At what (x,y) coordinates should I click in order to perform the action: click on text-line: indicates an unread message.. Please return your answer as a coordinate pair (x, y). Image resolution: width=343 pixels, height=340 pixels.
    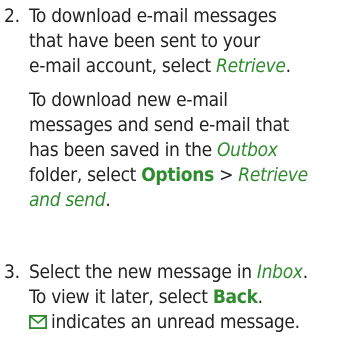
    Looking at the image, I should click on (185, 322).